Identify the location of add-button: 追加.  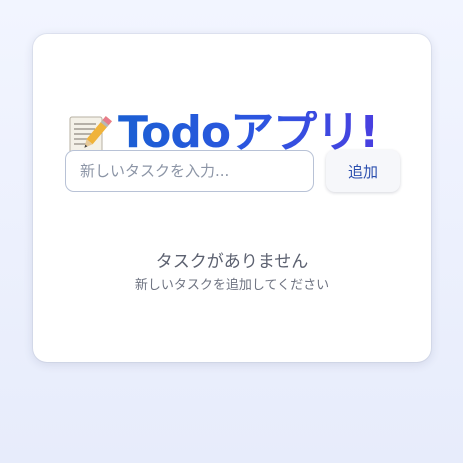
(363, 171).